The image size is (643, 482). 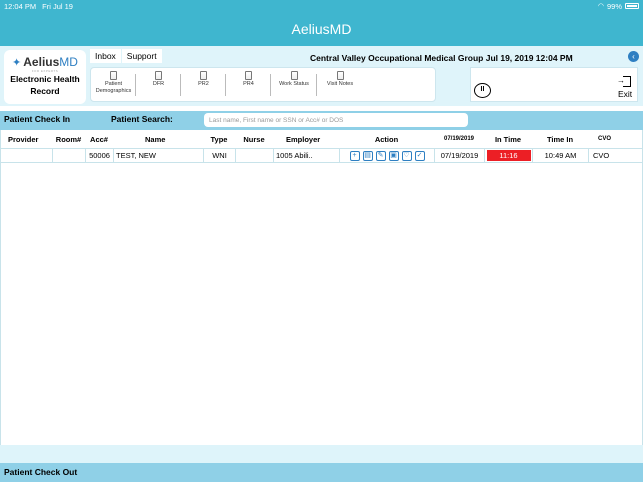 I want to click on cell-room, so click(x=68, y=155).